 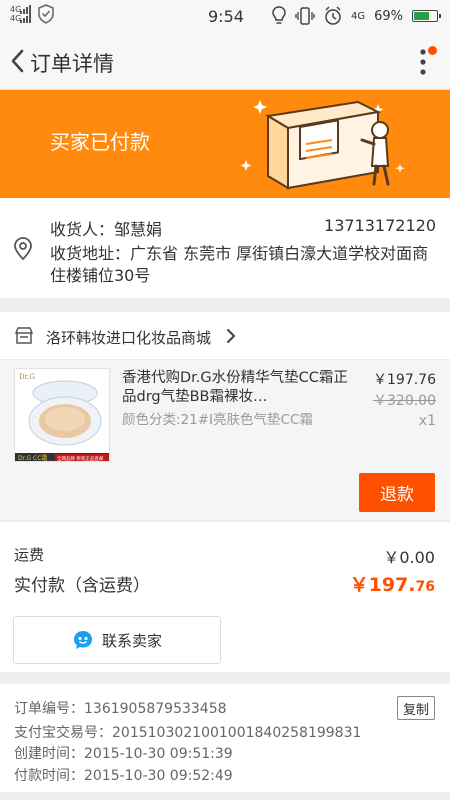 I want to click on nav-header: 订单详情, so click(x=225, y=61).